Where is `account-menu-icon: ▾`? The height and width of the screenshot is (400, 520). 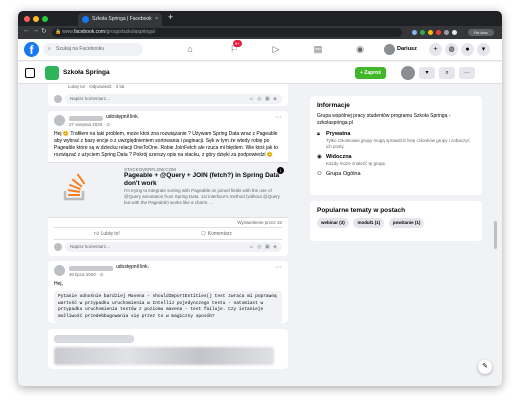 account-menu-icon: ▾ is located at coordinates (483, 49).